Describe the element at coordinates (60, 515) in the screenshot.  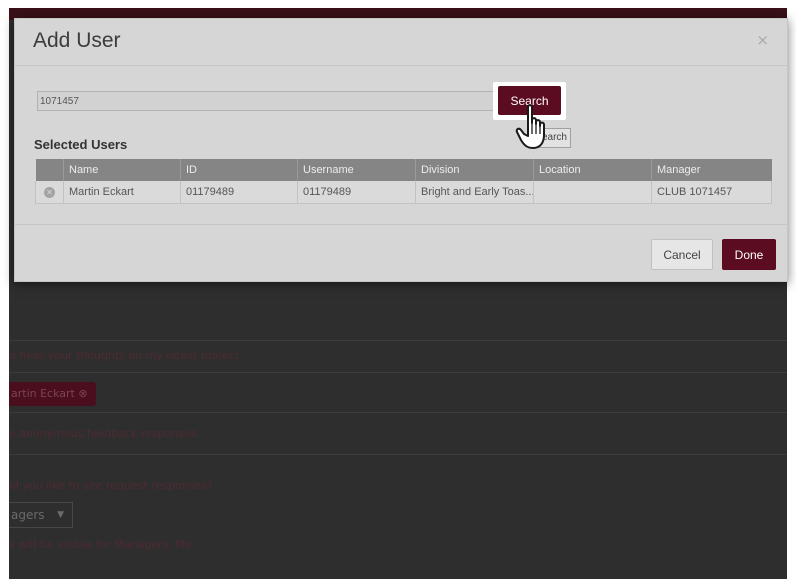
I see `chevron-down-icon: ▼` at that location.